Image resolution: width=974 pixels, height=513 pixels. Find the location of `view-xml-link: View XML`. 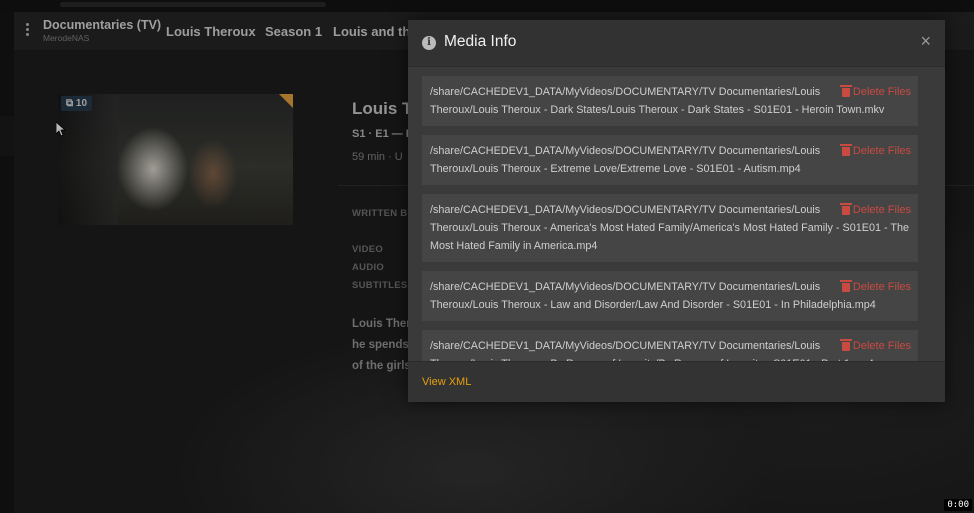

view-xml-link: View XML is located at coordinates (446, 382).